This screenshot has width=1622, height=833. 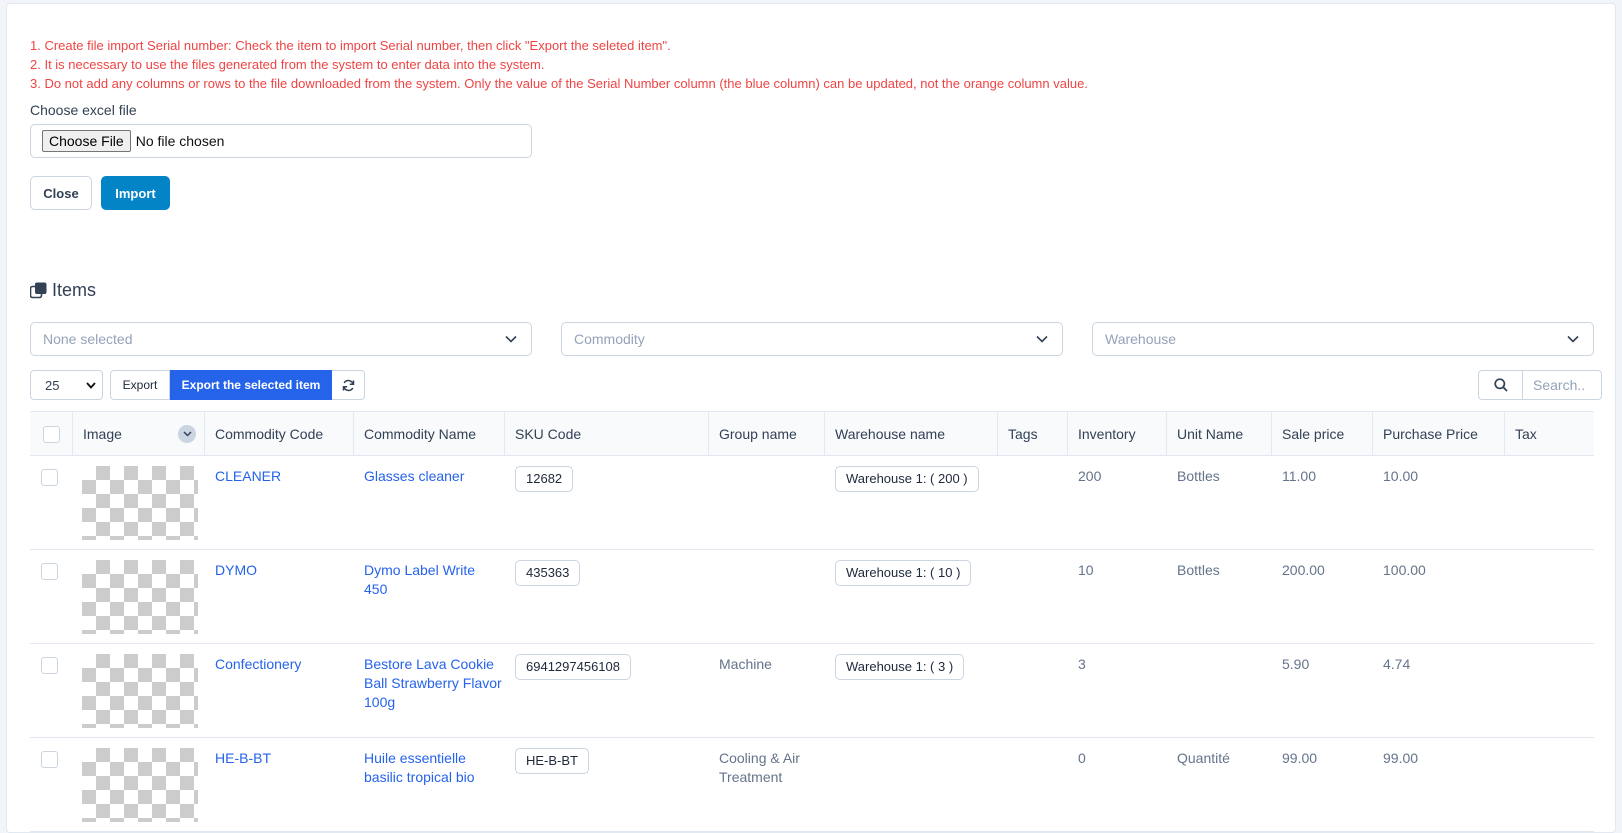 What do you see at coordinates (61, 193) in the screenshot?
I see `close-button: Close` at bounding box center [61, 193].